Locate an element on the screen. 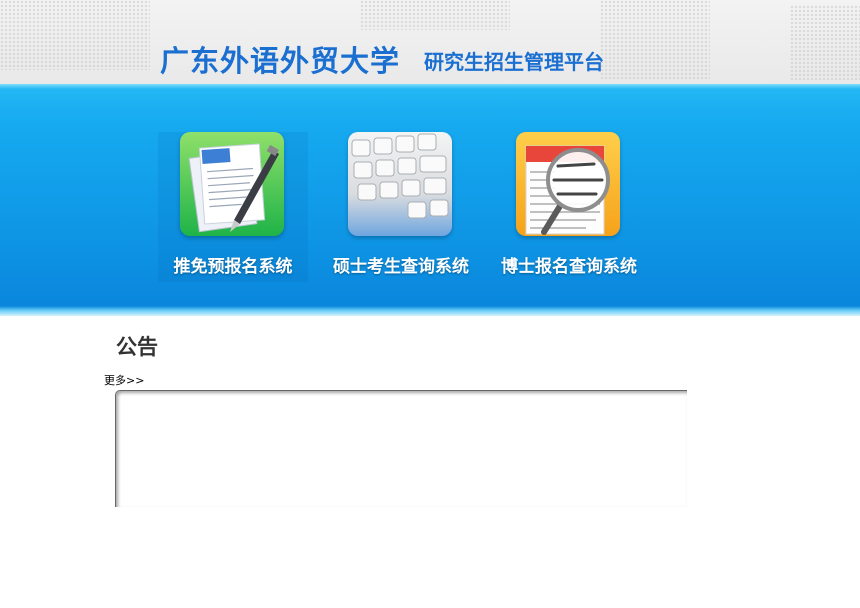 This screenshot has height=608, width=860. notice-heading: 公告 is located at coordinates (137, 347).